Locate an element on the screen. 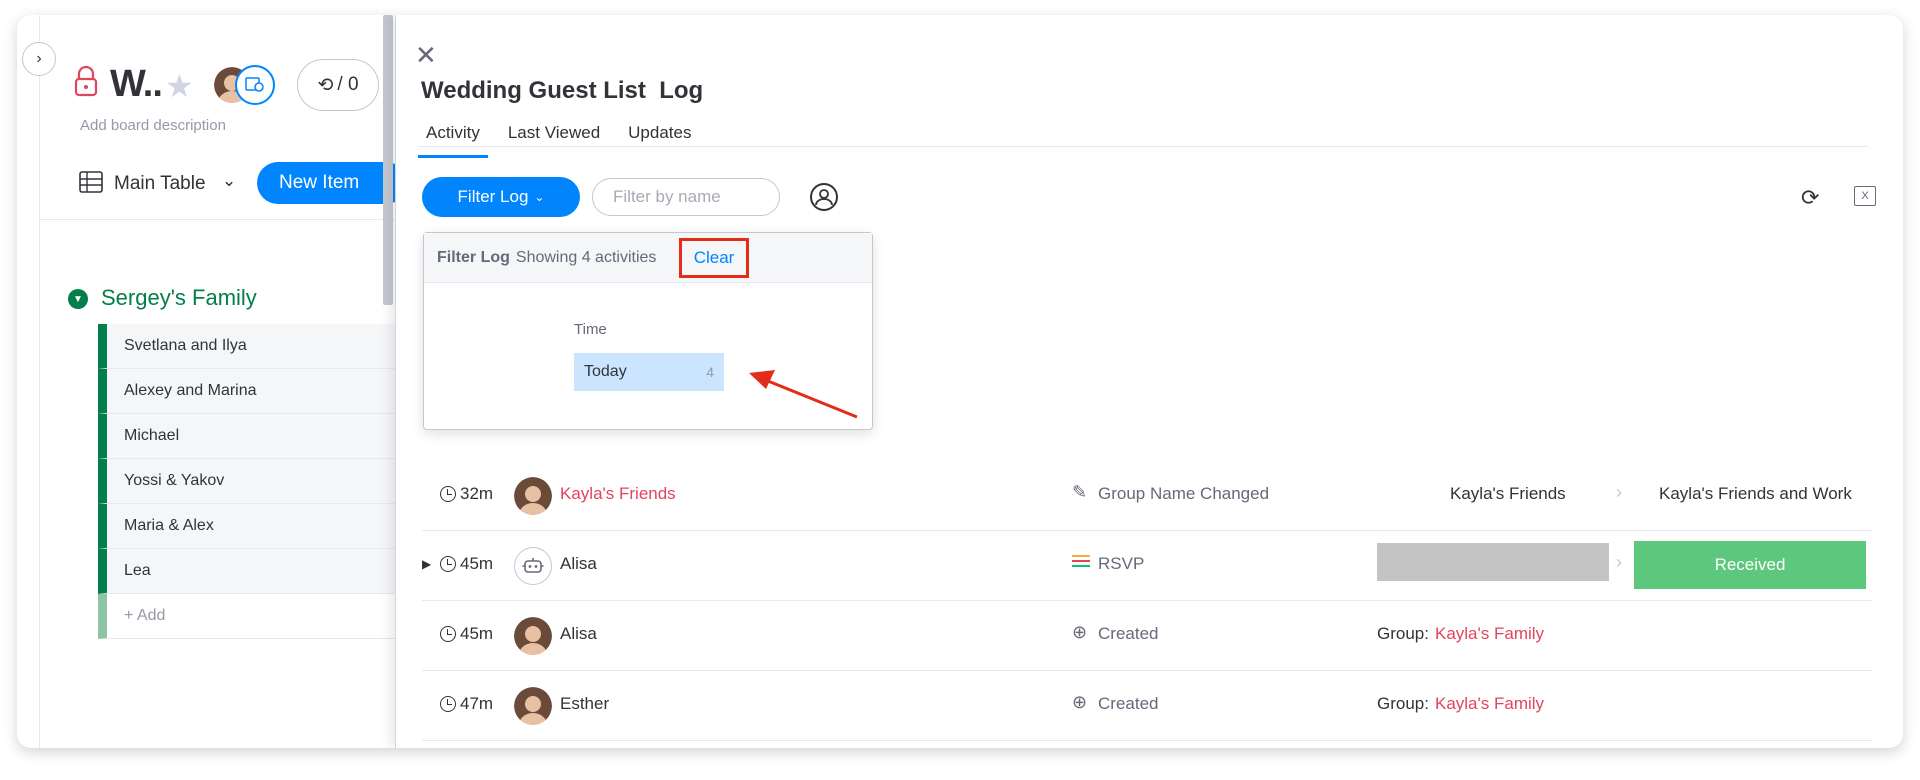 The image size is (1920, 780). expand-row-icon: ▶ is located at coordinates (426, 564).